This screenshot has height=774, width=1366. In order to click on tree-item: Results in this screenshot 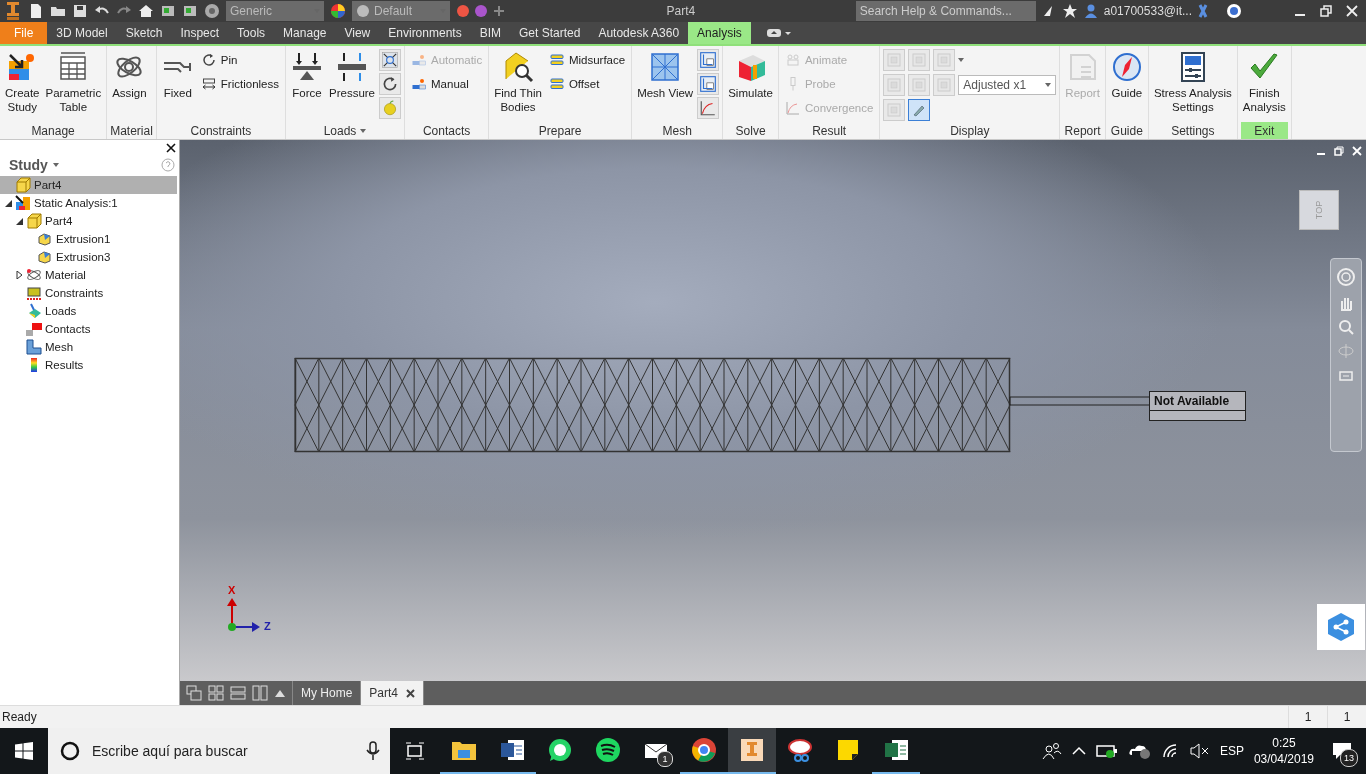, I will do `click(88, 365)`.